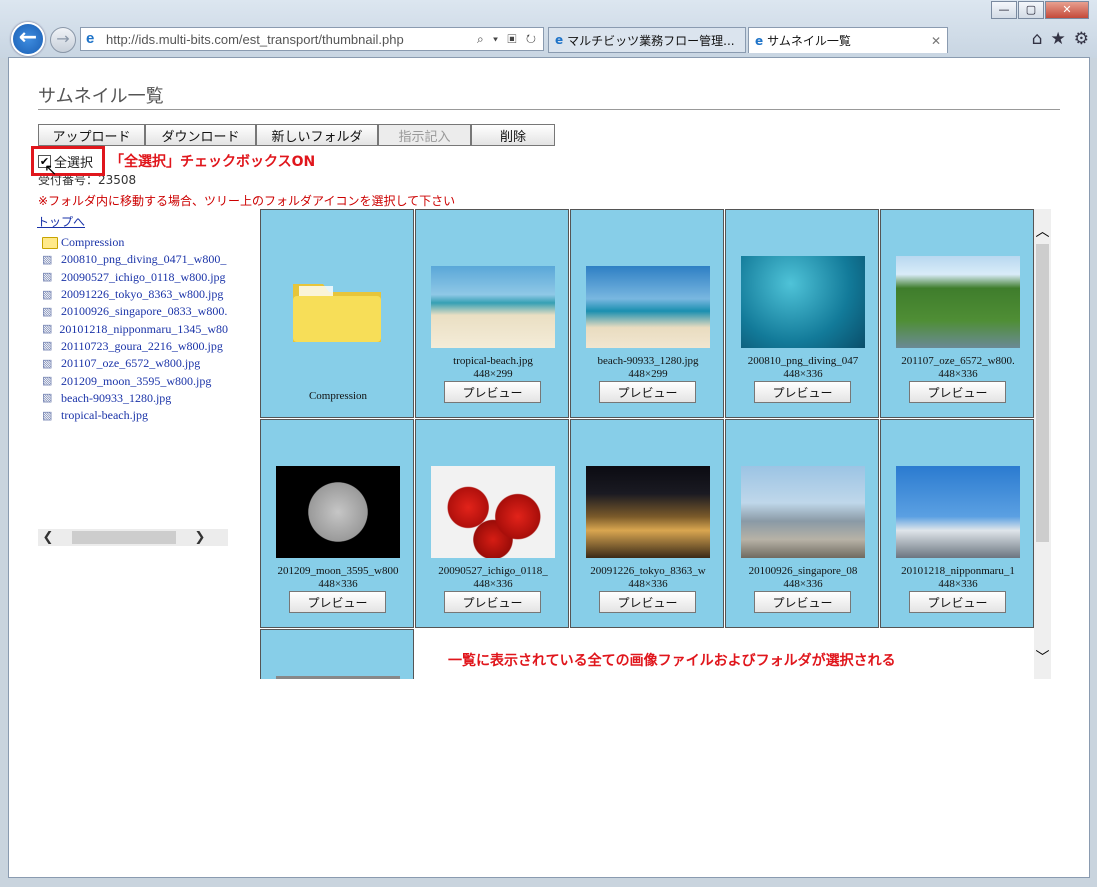 This screenshot has width=1097, height=887. I want to click on tree-item-label: beach-90933_1280.jpg, so click(116, 398).